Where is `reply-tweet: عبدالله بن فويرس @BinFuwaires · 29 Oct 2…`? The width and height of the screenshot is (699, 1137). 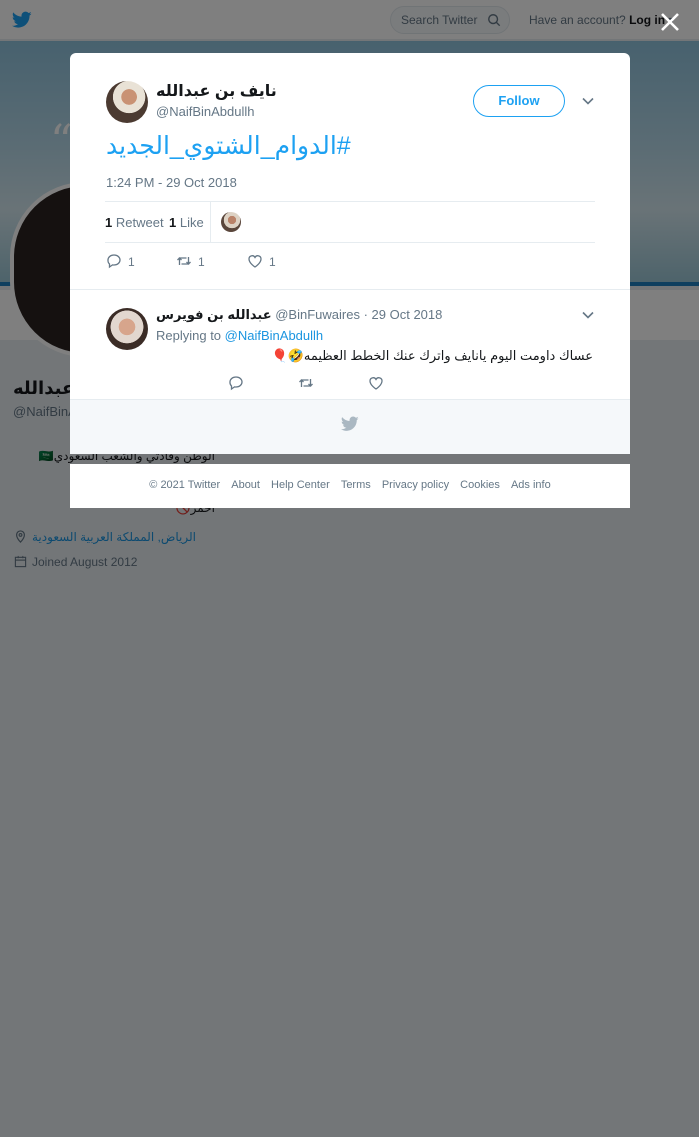 reply-tweet: عبدالله بن فويرس @BinFuwaires · 29 Oct 2… is located at coordinates (350, 344).